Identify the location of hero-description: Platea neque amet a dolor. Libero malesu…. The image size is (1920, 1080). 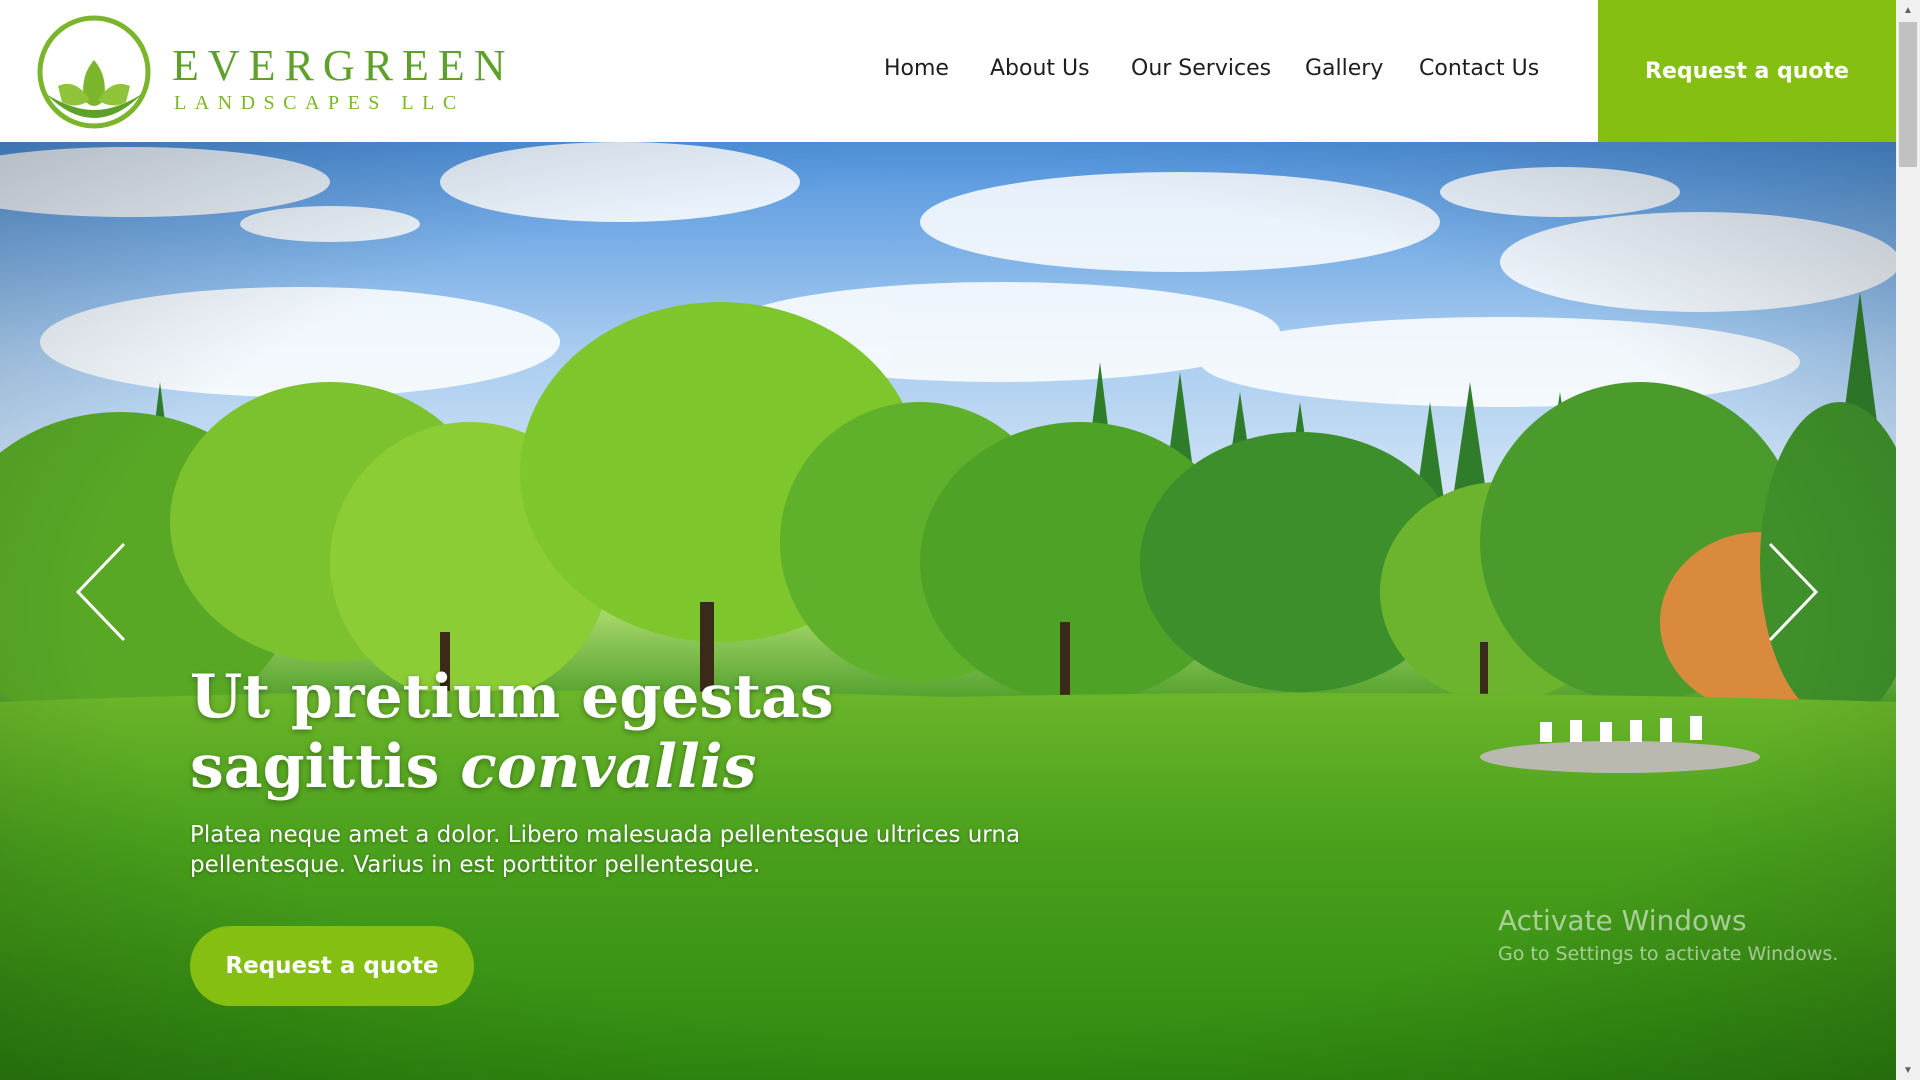
(605, 850).